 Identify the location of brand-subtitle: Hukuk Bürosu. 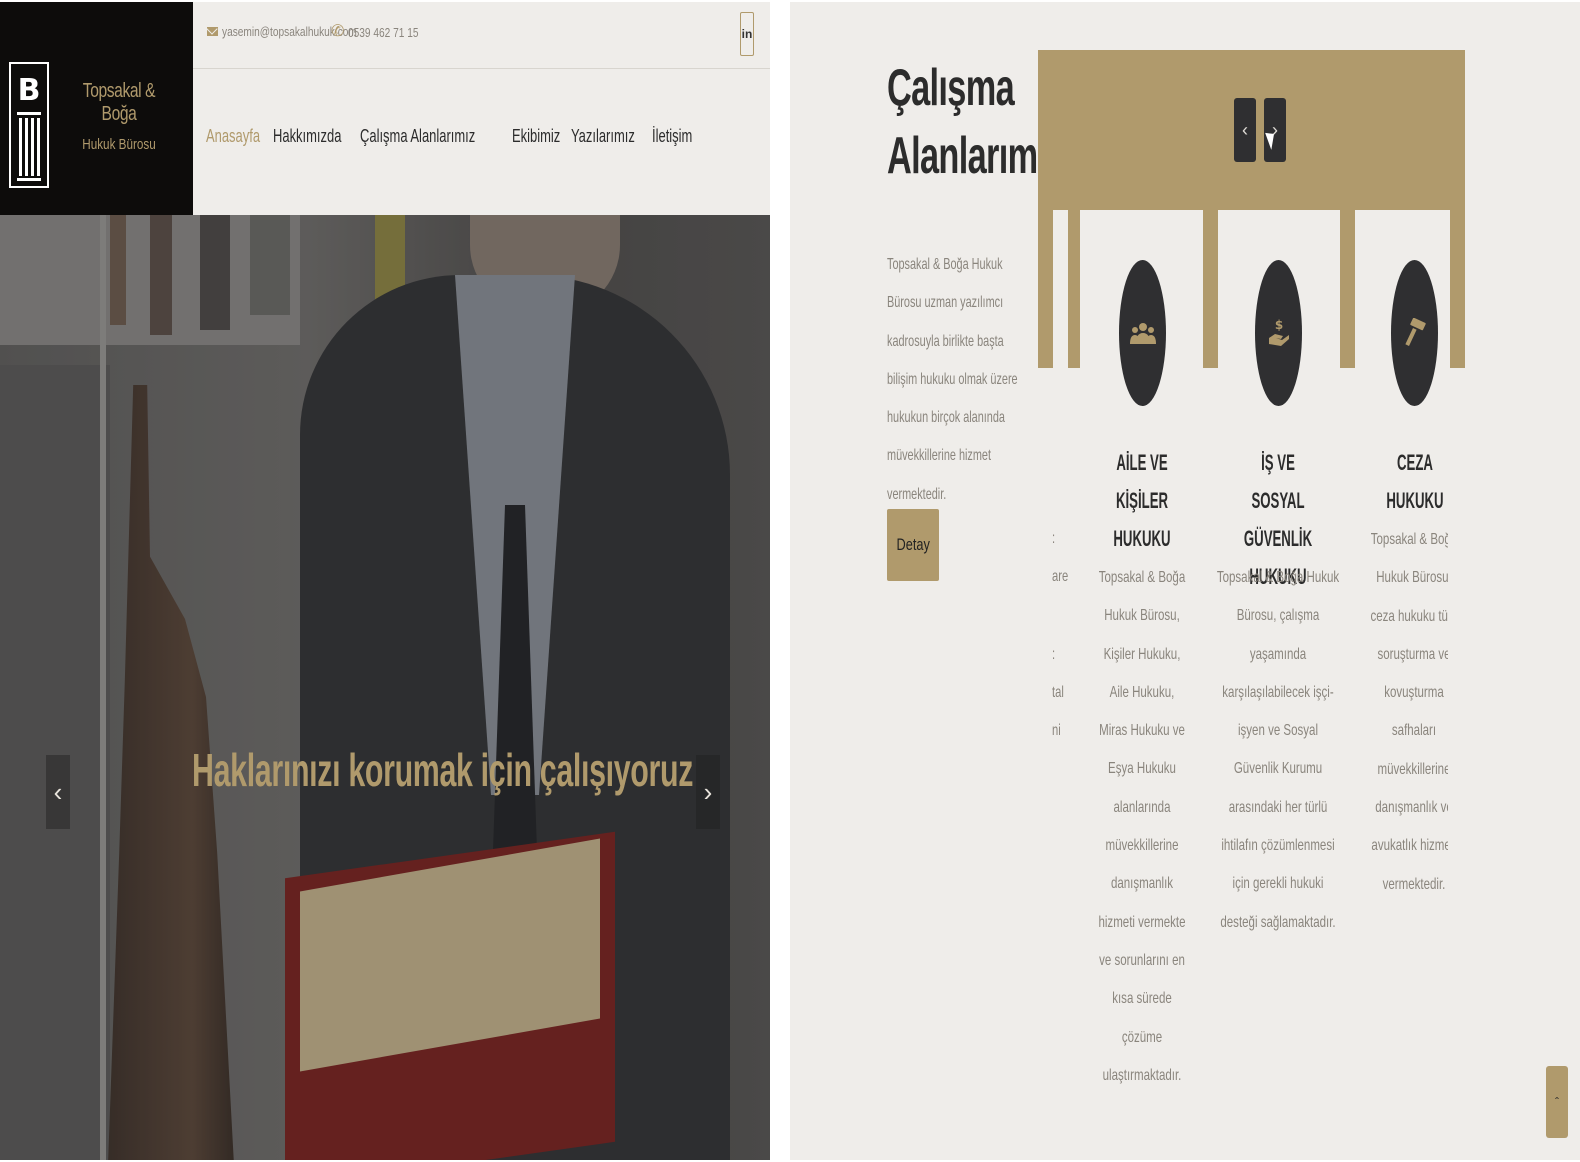
(119, 144).